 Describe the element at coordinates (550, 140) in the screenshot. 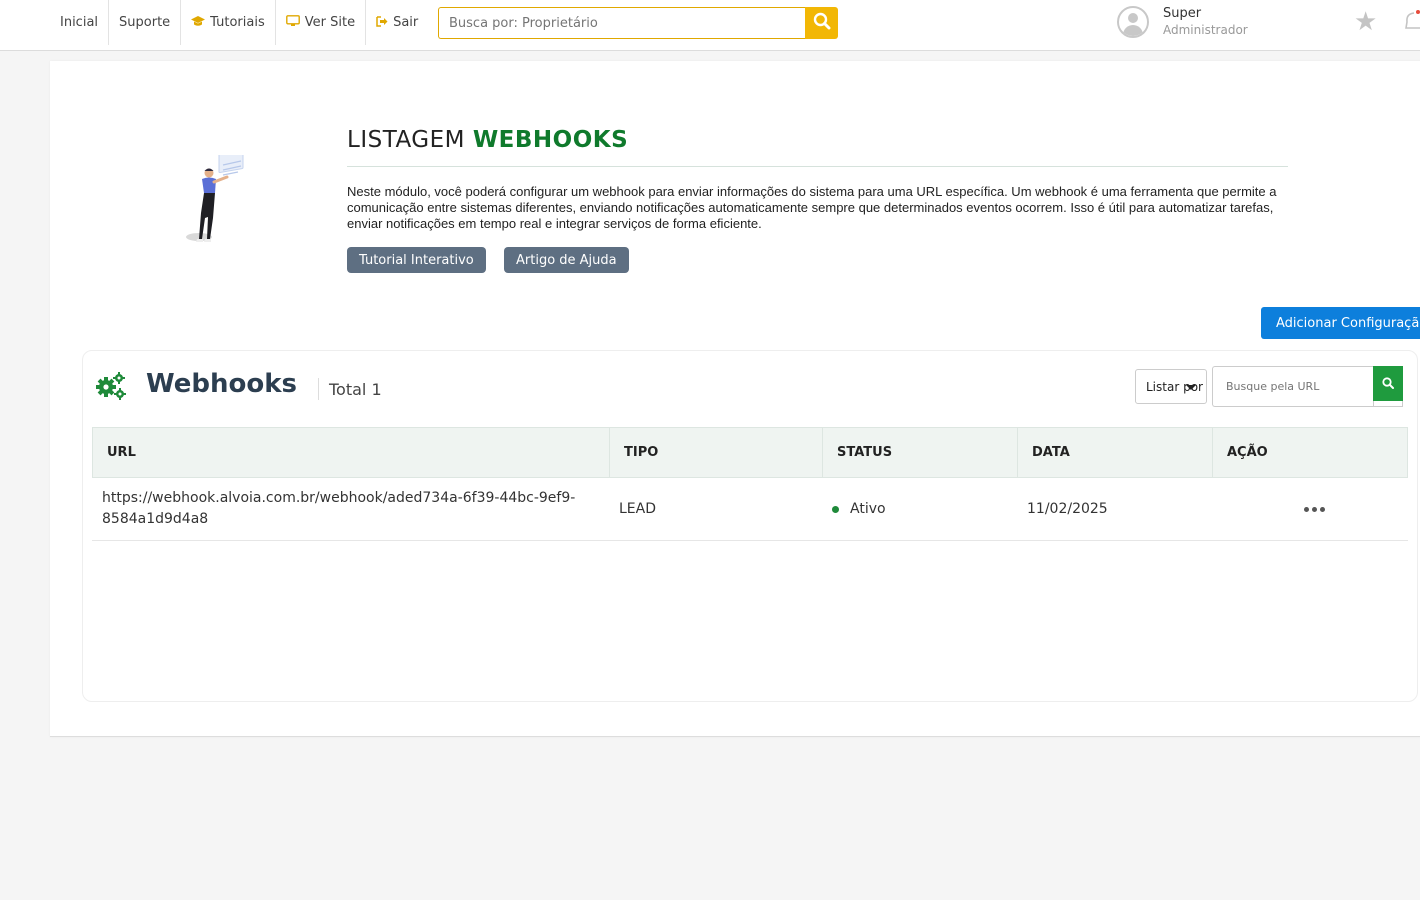

I see `page-title-highlight: WEBHOOKS` at that location.